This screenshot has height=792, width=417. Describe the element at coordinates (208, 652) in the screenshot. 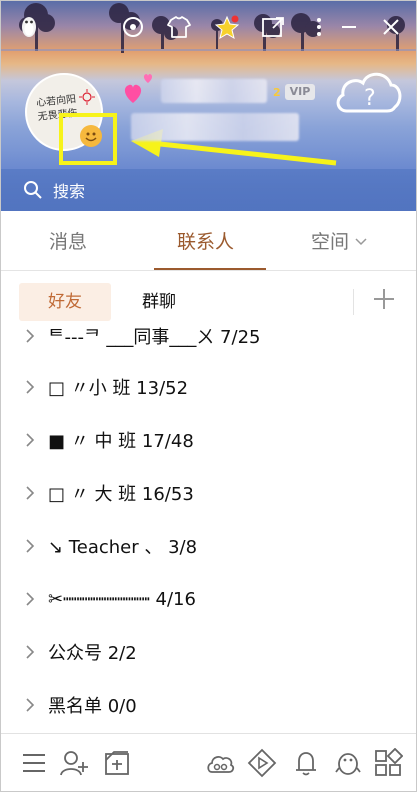

I see `list-item: 公众号 2/2` at that location.